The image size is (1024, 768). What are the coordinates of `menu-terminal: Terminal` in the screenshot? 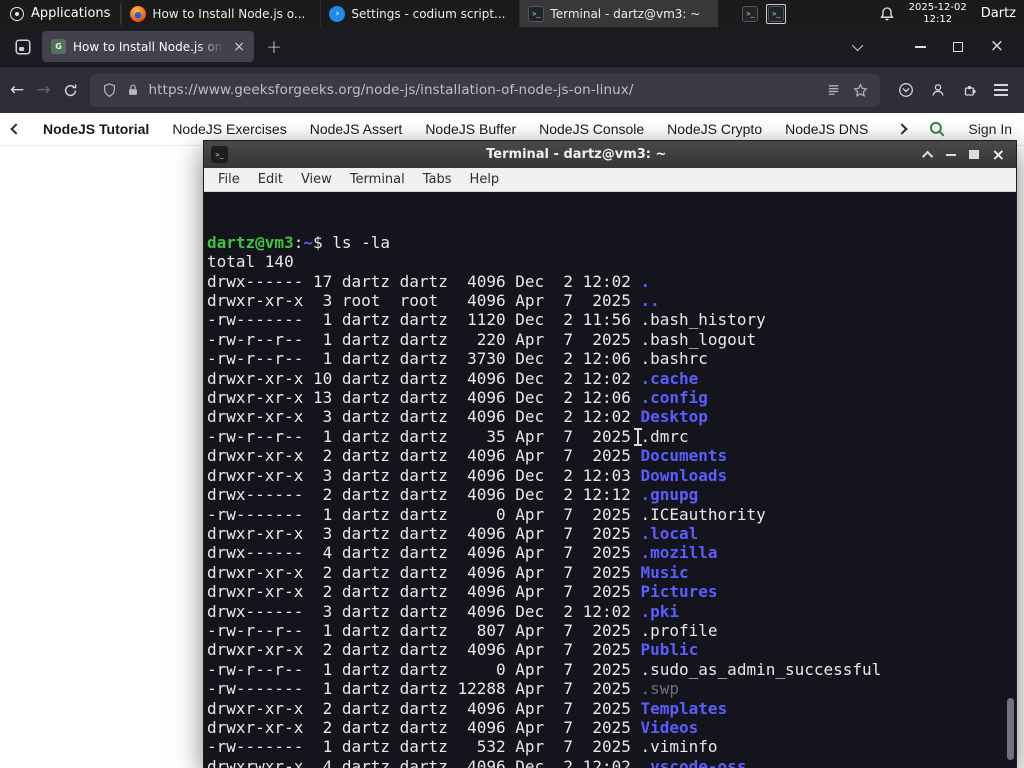 It's located at (377, 179).